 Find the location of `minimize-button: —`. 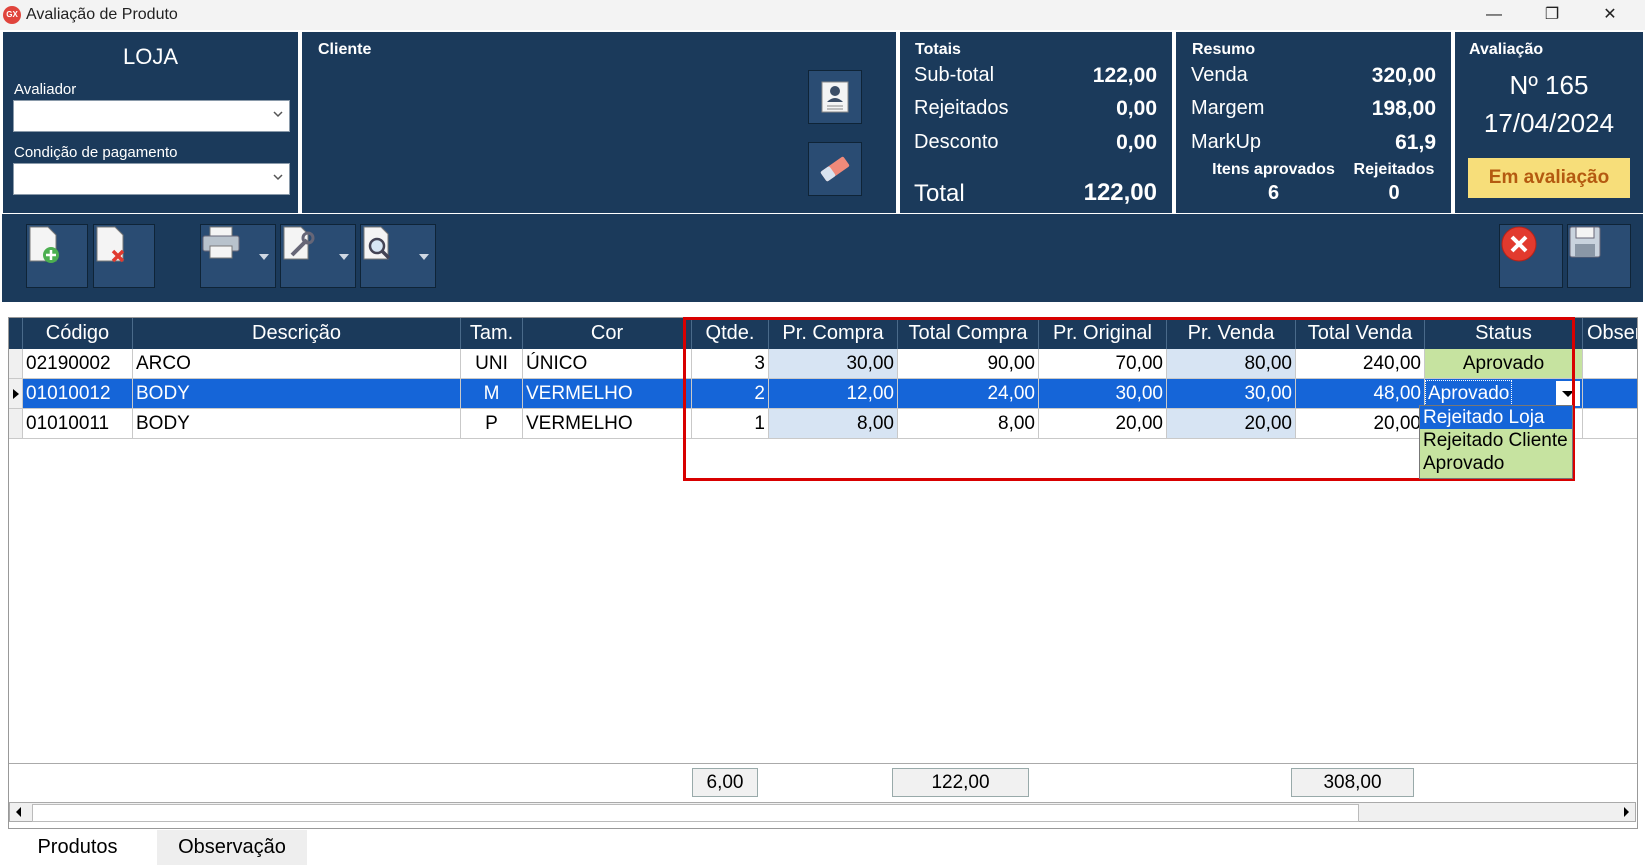

minimize-button: — is located at coordinates (1494, 15).